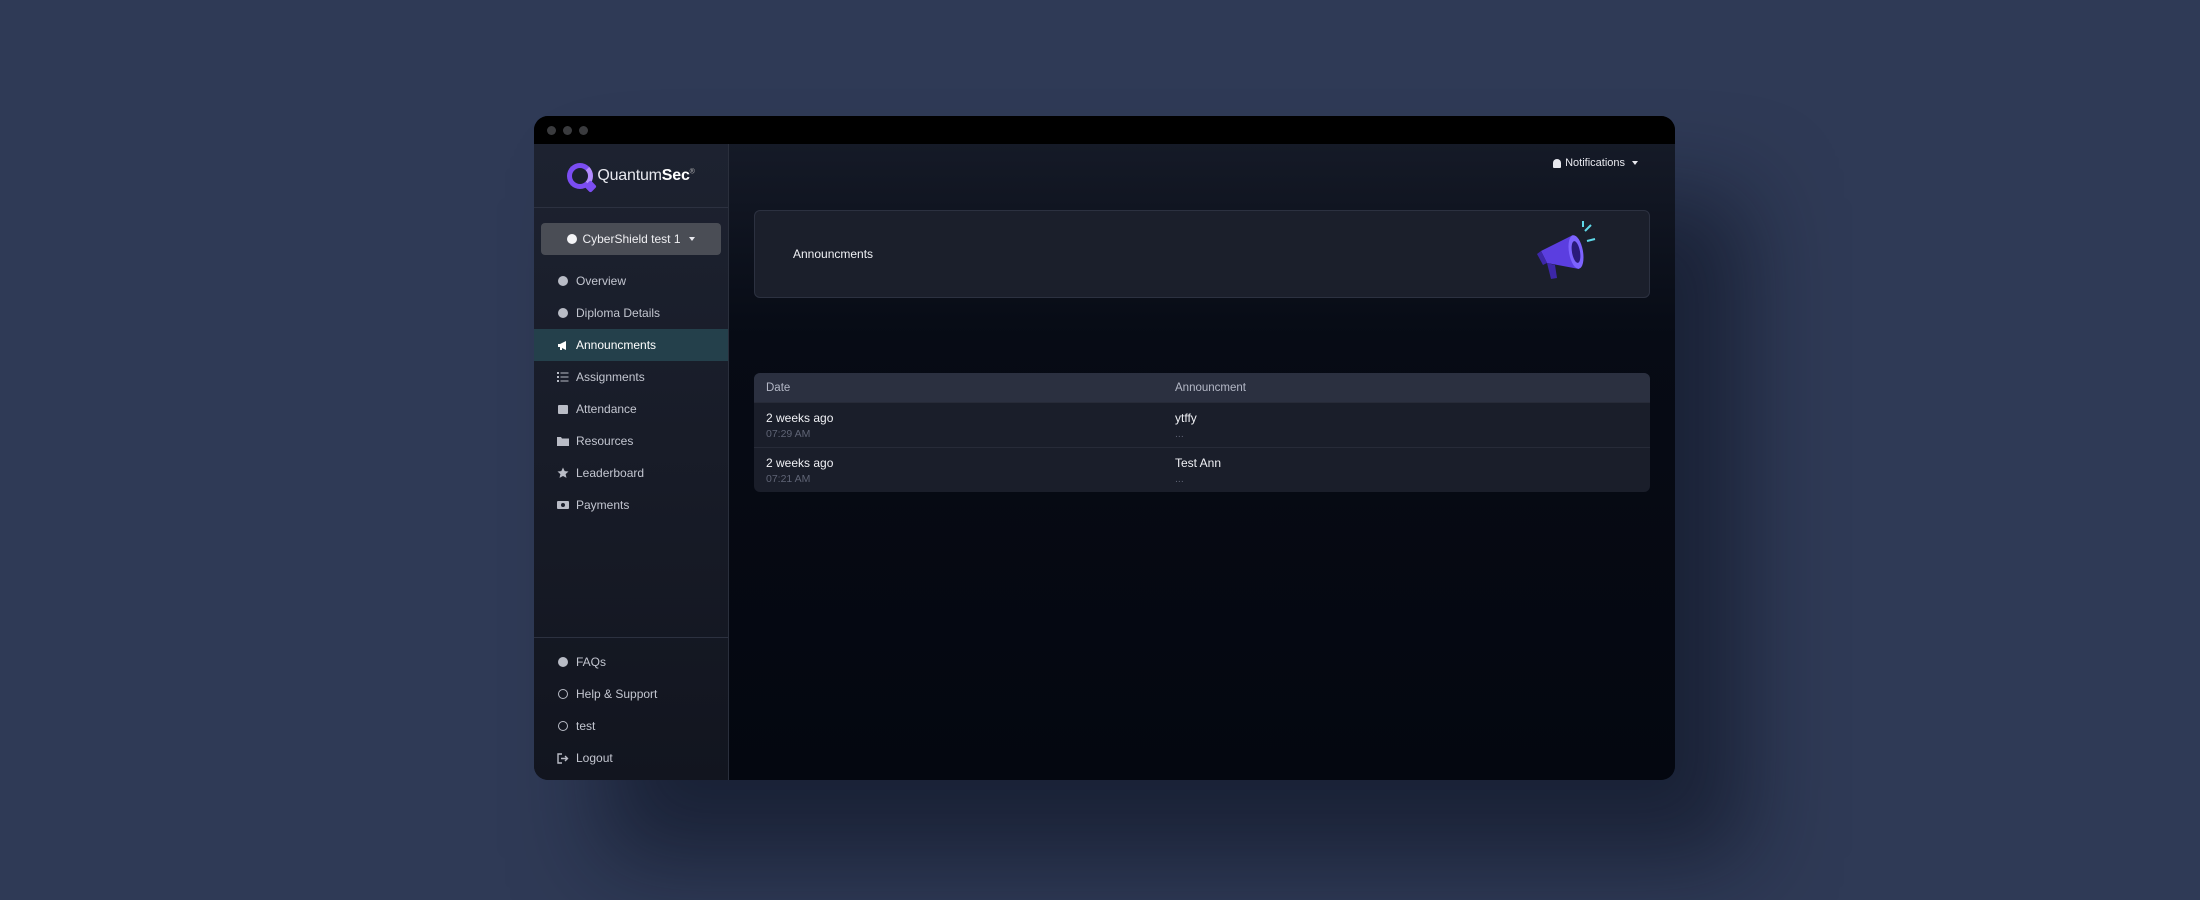  Describe the element at coordinates (1202, 254) in the screenshot. I see `page-banner: Announcments` at that location.